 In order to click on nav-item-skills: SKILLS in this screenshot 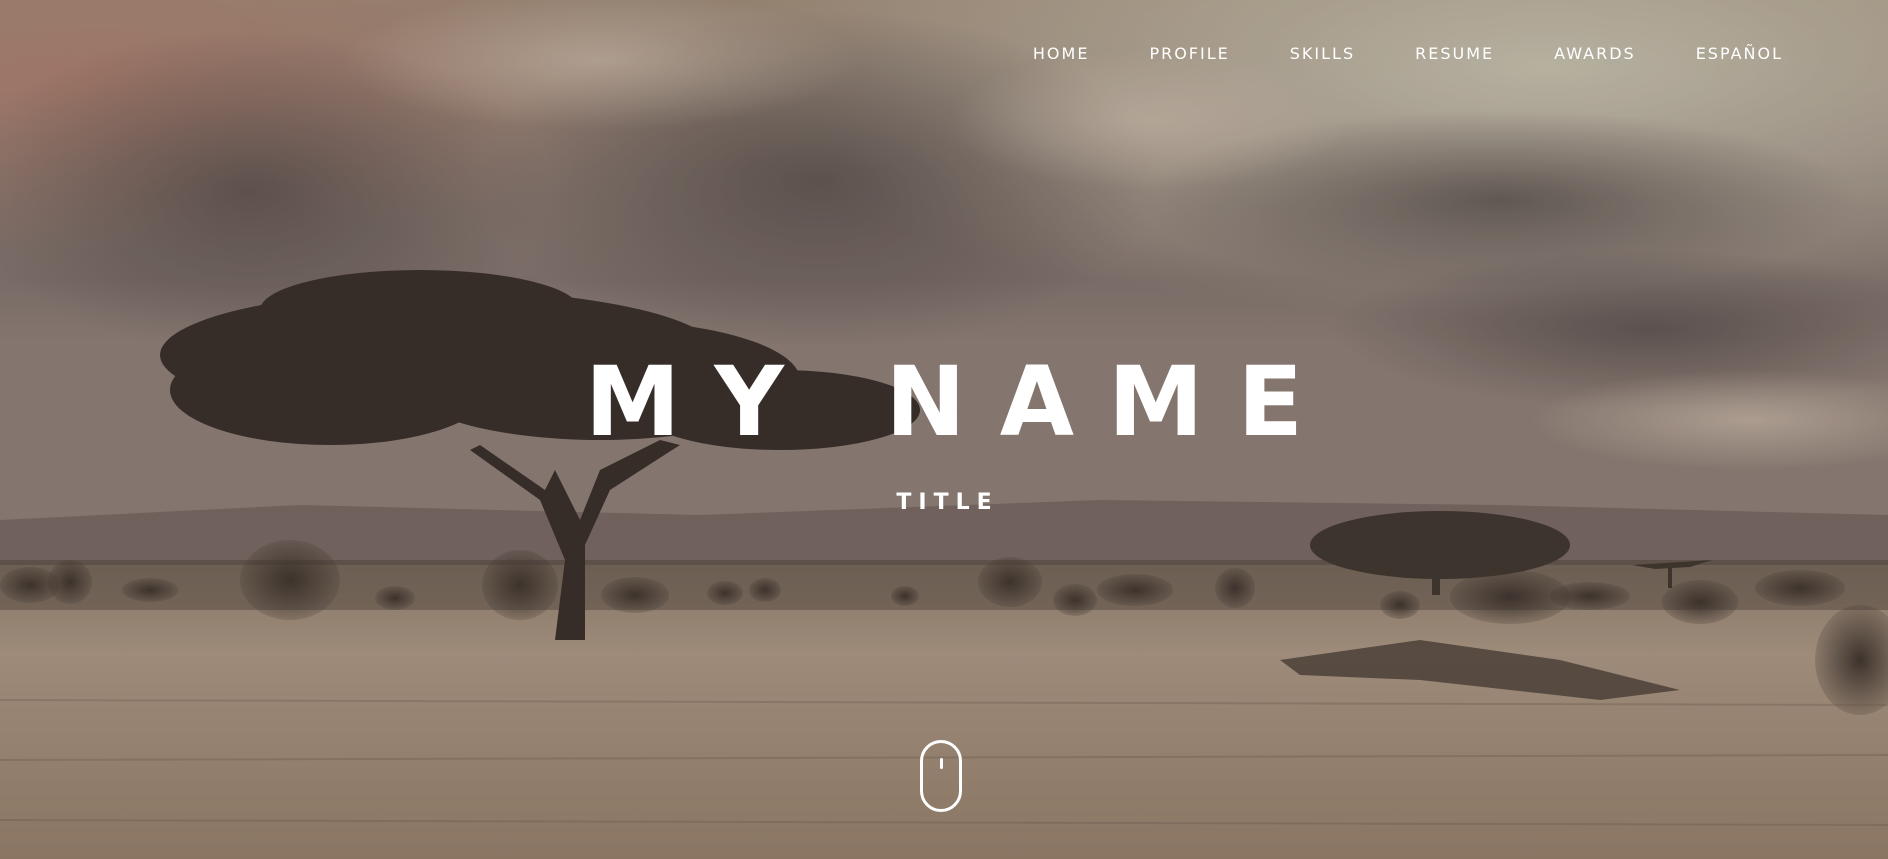, I will do `click(1322, 54)`.